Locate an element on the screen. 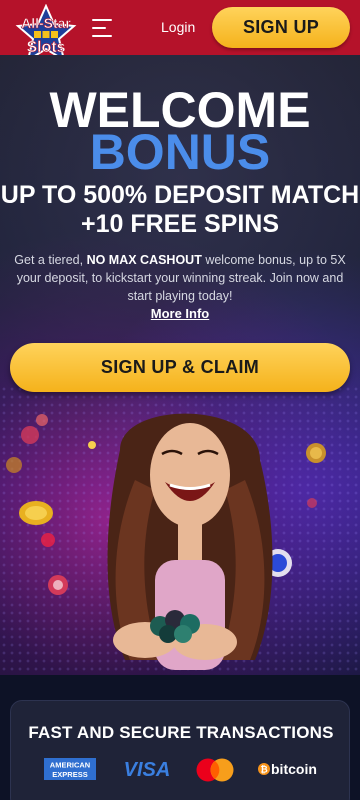  bitcoin-text: bitcoin is located at coordinates (294, 769).